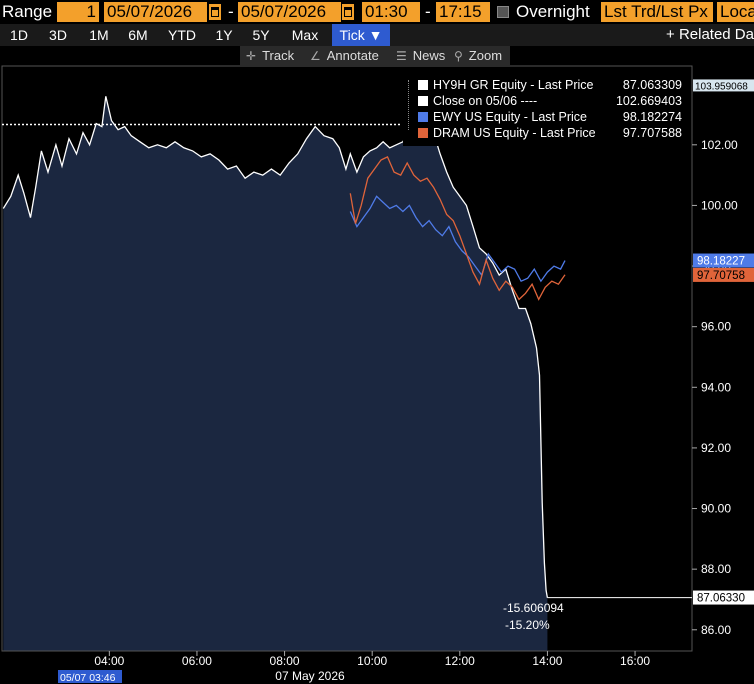 The image size is (754, 684). Describe the element at coordinates (547, 661) in the screenshot. I see `x-tick-label: 14:00` at that location.